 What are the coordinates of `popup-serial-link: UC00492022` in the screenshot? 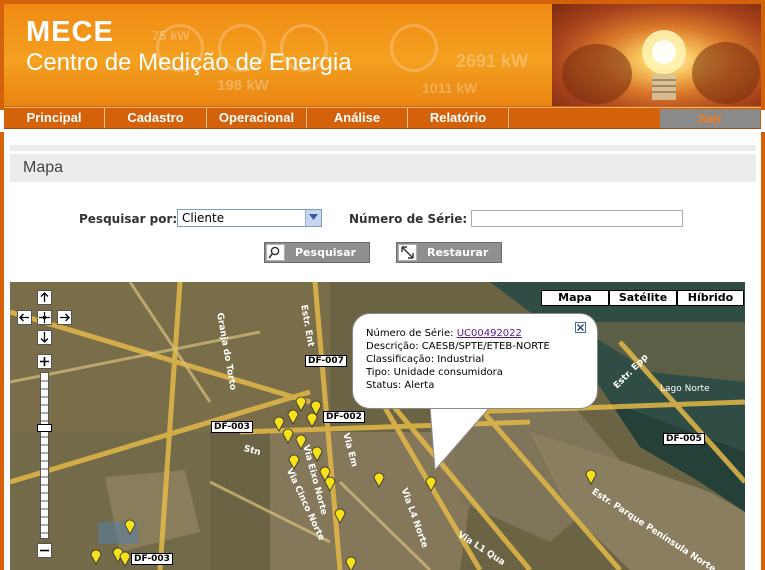 It's located at (489, 333).